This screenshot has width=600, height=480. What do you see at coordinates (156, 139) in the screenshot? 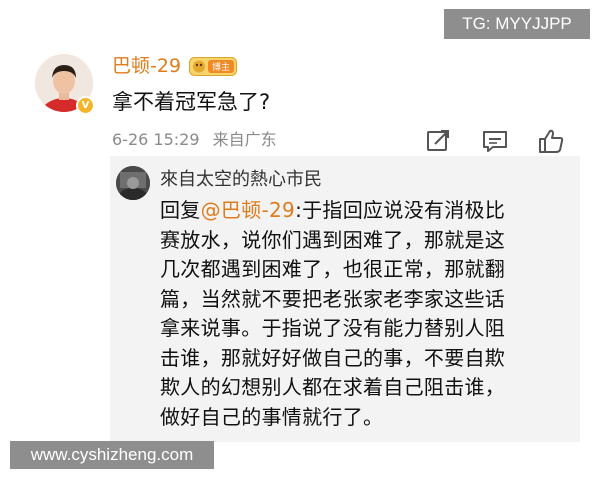
I see `post-time: 6-26 15:29` at bounding box center [156, 139].